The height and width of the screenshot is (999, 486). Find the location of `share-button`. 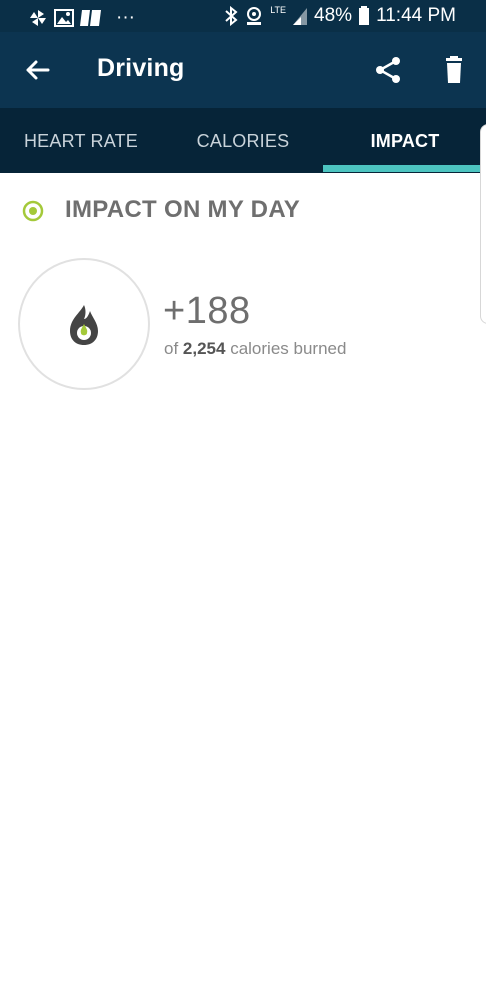

share-button is located at coordinates (388, 70).